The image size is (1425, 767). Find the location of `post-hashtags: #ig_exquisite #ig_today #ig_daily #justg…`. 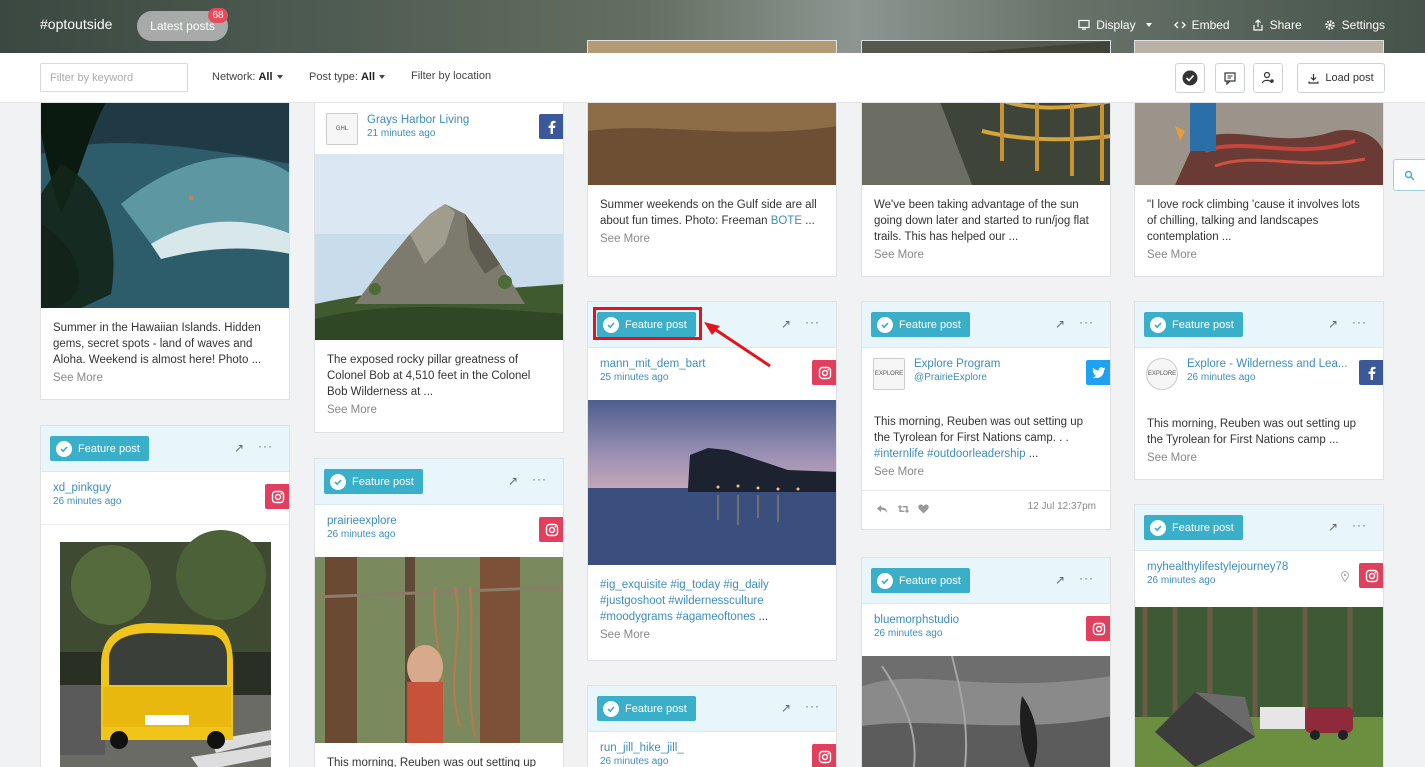

post-hashtags: #ig_exquisite #ig_today #ig_daily #justg… is located at coordinates (684, 601).